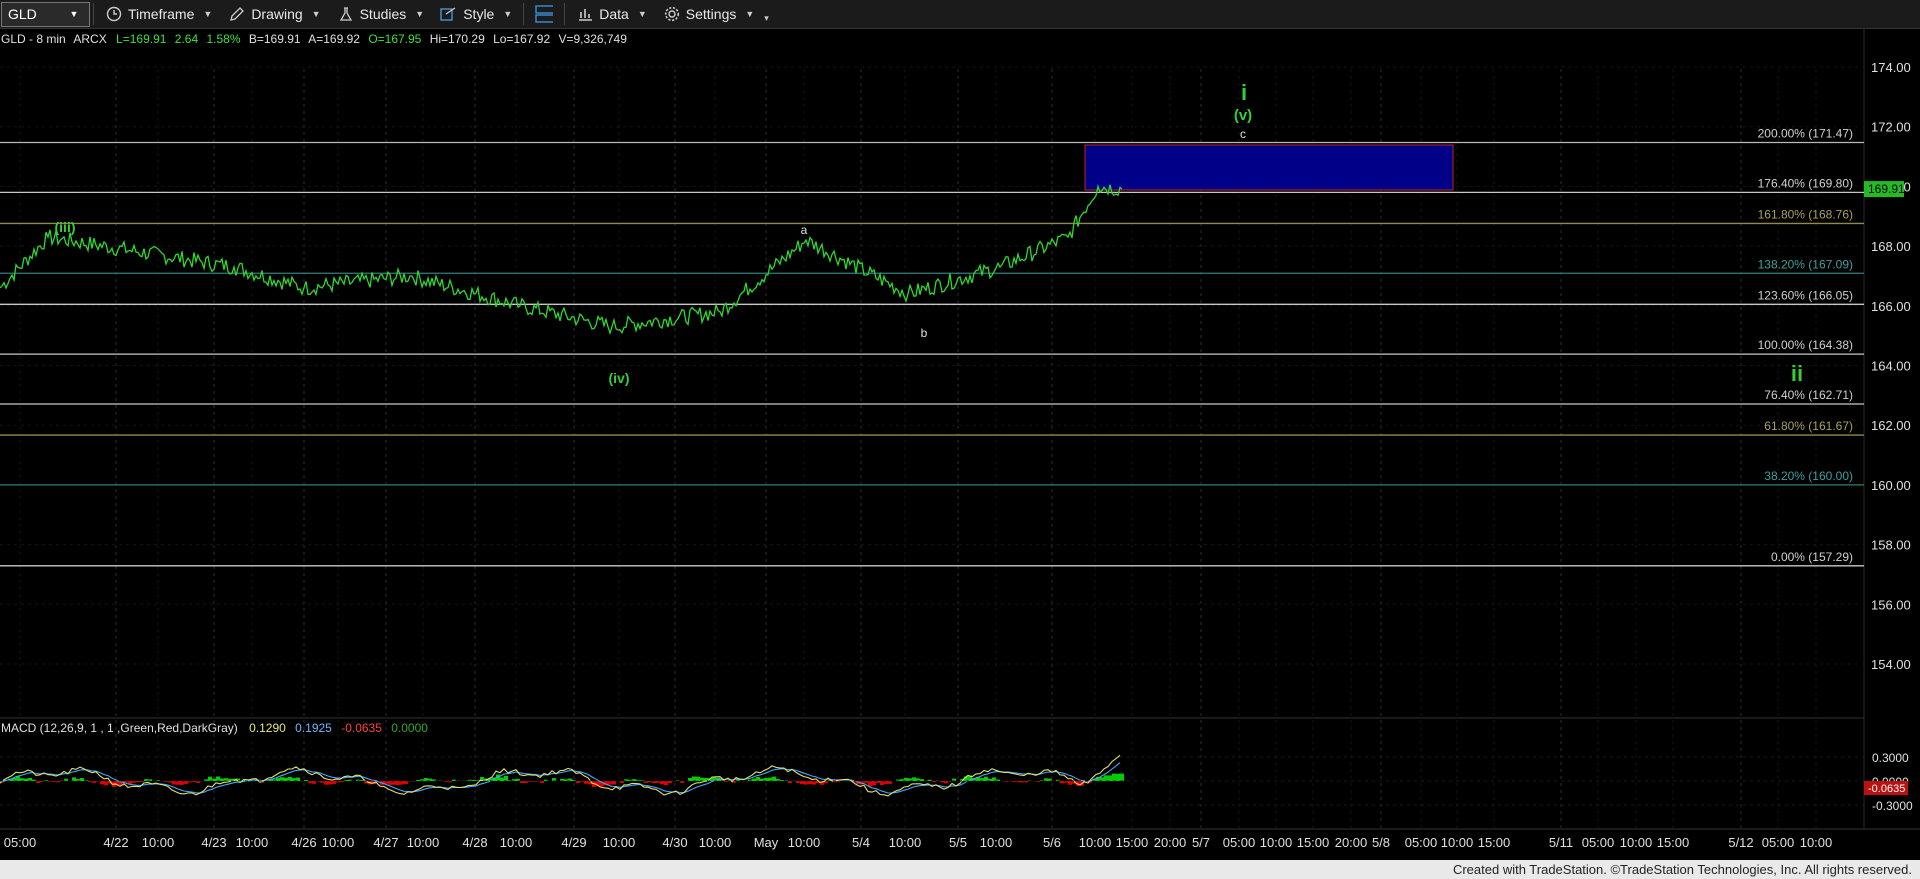 The width and height of the screenshot is (1920, 879). What do you see at coordinates (361, 728) in the screenshot?
I see `macd-value-3: -0.0635` at bounding box center [361, 728].